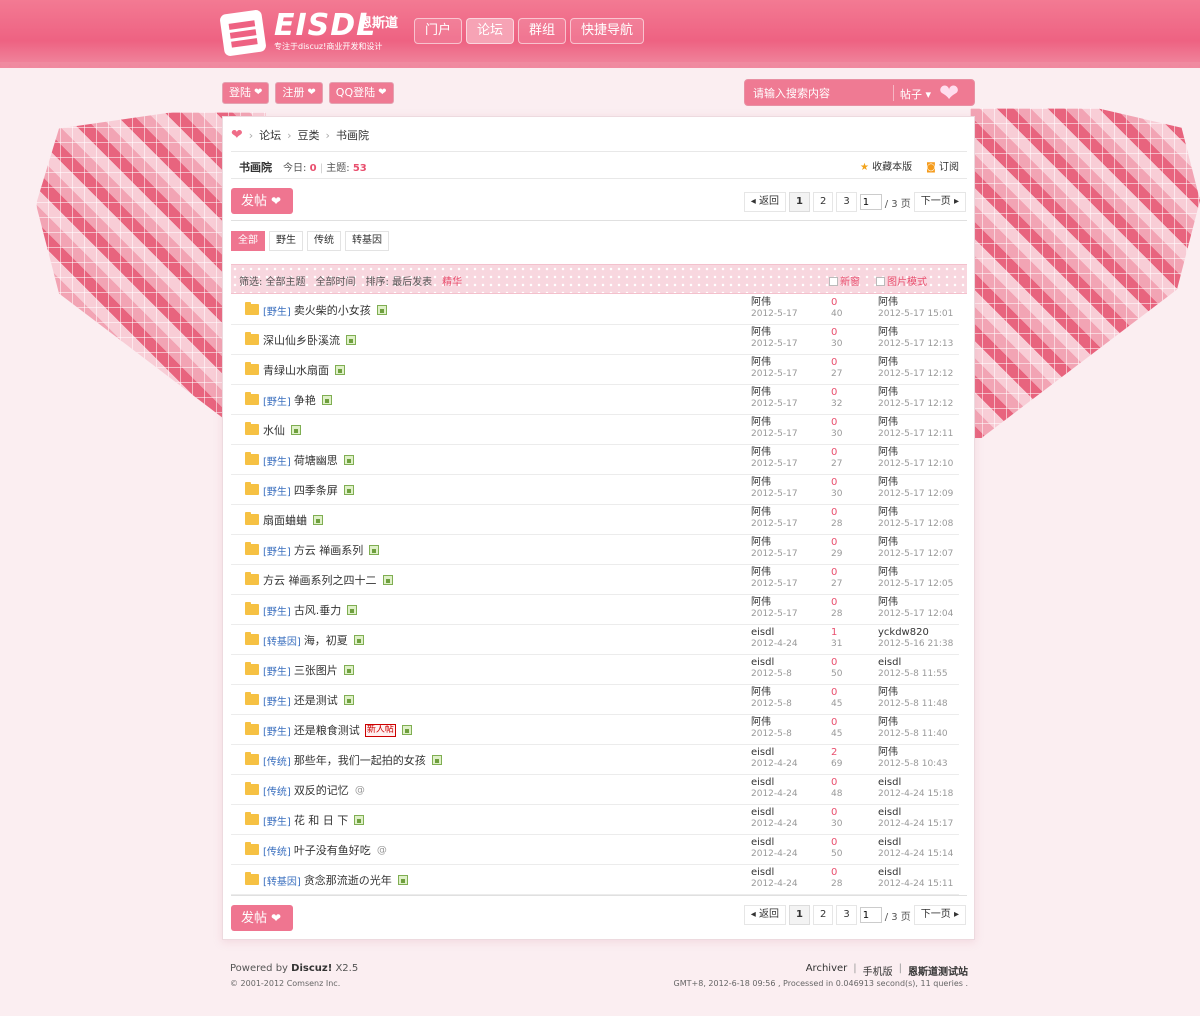 This screenshot has height=1016, width=1200. Describe the element at coordinates (326, 640) in the screenshot. I see `thread-title: 海，初夏` at that location.